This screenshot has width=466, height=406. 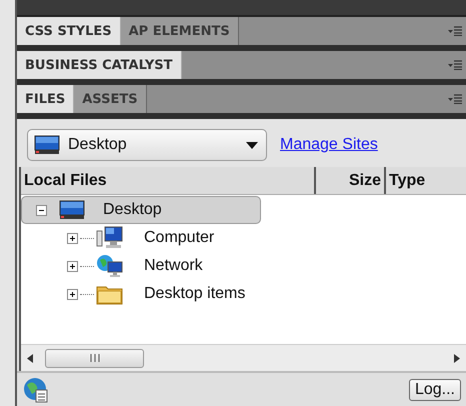 I want to click on tree-item-label: Desktop items, so click(x=195, y=294).